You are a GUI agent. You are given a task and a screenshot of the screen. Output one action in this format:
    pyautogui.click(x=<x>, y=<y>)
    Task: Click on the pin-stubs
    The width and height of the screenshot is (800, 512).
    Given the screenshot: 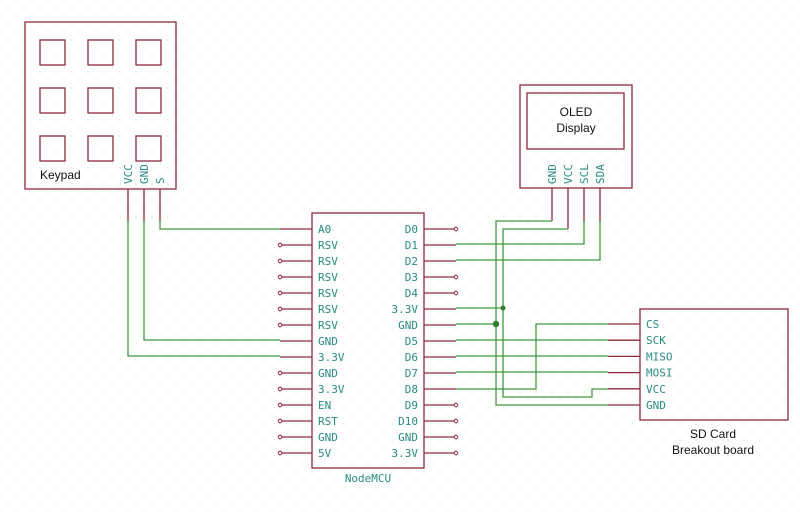 What is the action you would take?
    pyautogui.click(x=364, y=208)
    